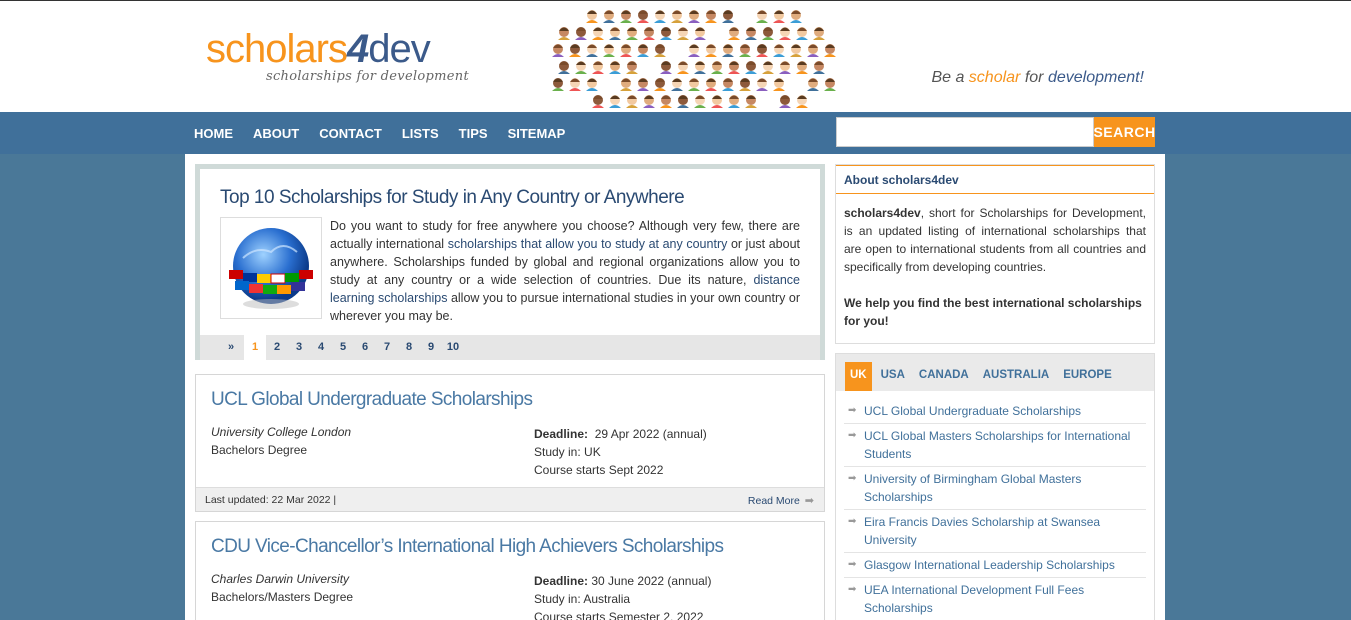 Image resolution: width=1351 pixels, height=620 pixels. I want to click on list-item: UCL Global Undergraduate Scholarships, so click(995, 411).